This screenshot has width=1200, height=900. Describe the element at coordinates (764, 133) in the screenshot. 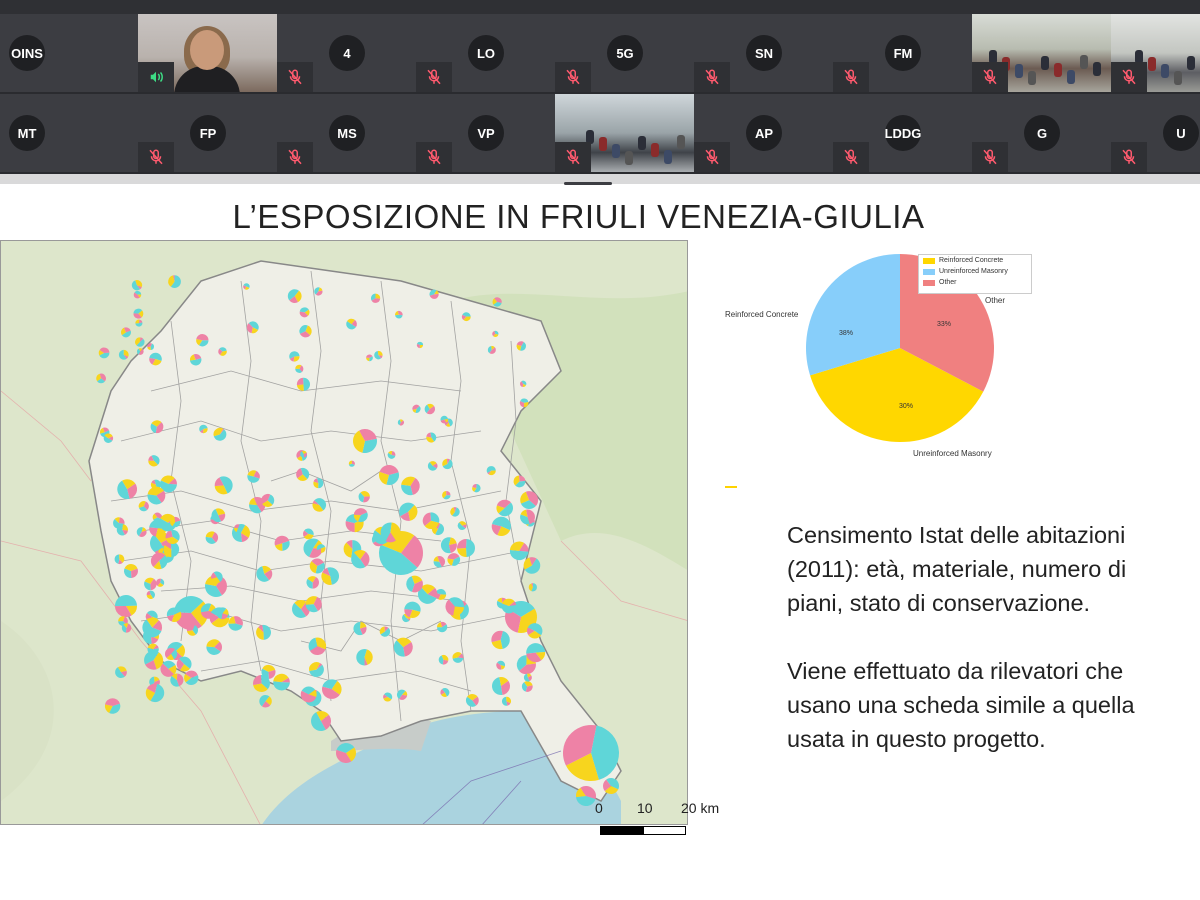

I see `participant-tile: AP` at that location.